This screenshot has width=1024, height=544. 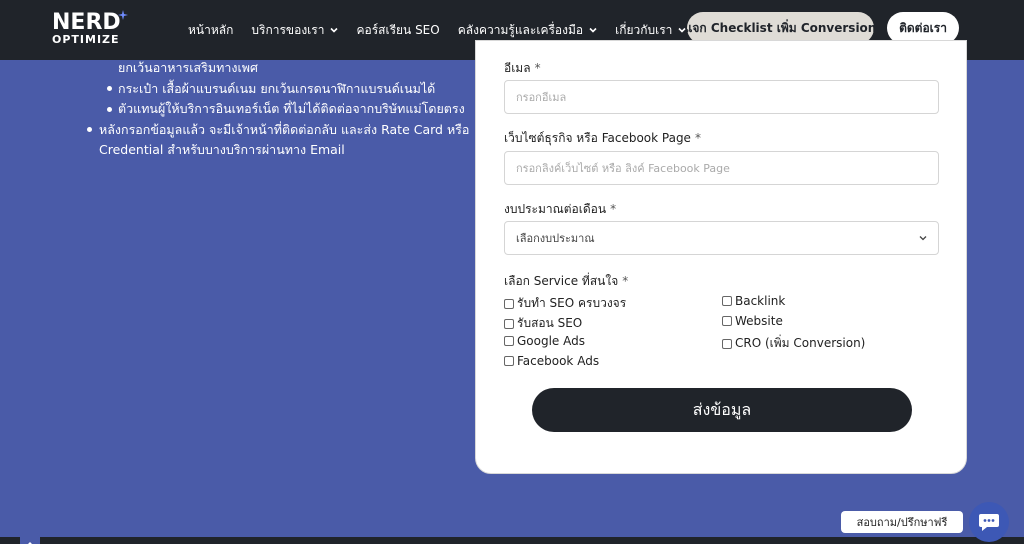 I want to click on nerd-optimize-logo: NERD OPTIMIZE, so click(x=90, y=29).